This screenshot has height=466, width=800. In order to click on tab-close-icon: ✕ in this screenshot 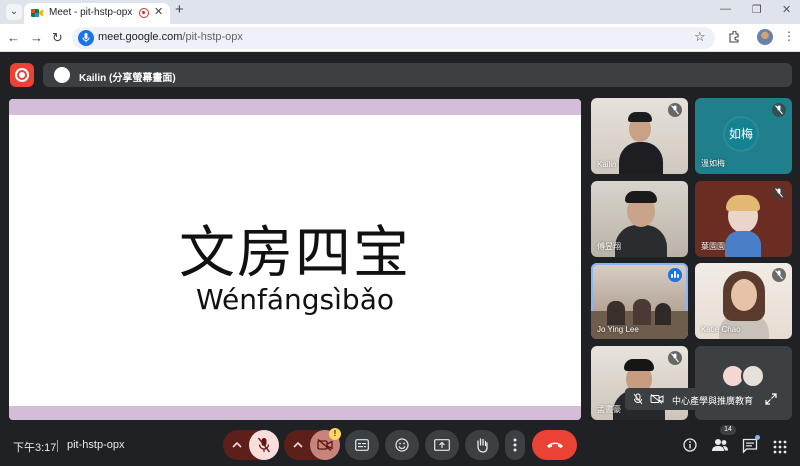, I will do `click(158, 11)`.